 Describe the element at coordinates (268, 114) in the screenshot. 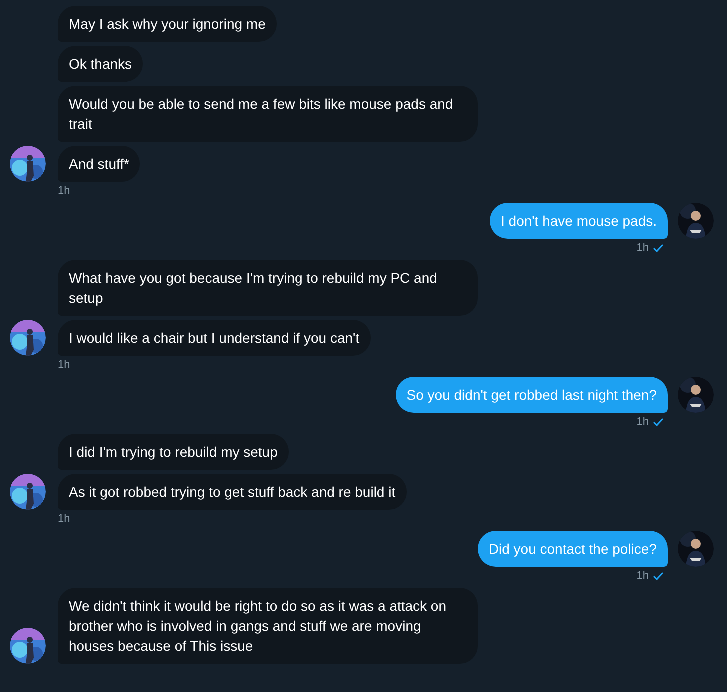

I see `message-bubble: Would you be able to send me a few bits like mouse pads and trait` at that location.